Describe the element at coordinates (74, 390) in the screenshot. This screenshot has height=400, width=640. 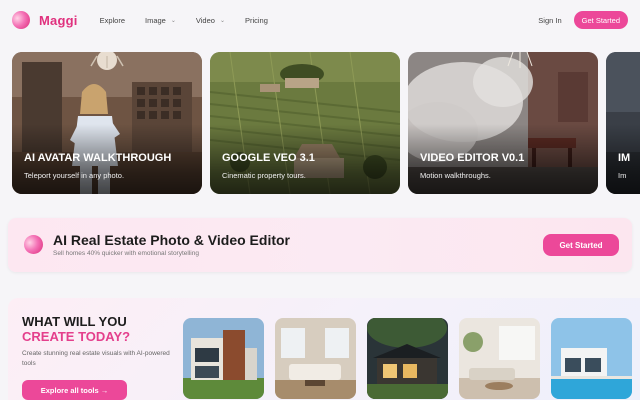
I see `explore-tools-button: Explore all tools →` at that location.